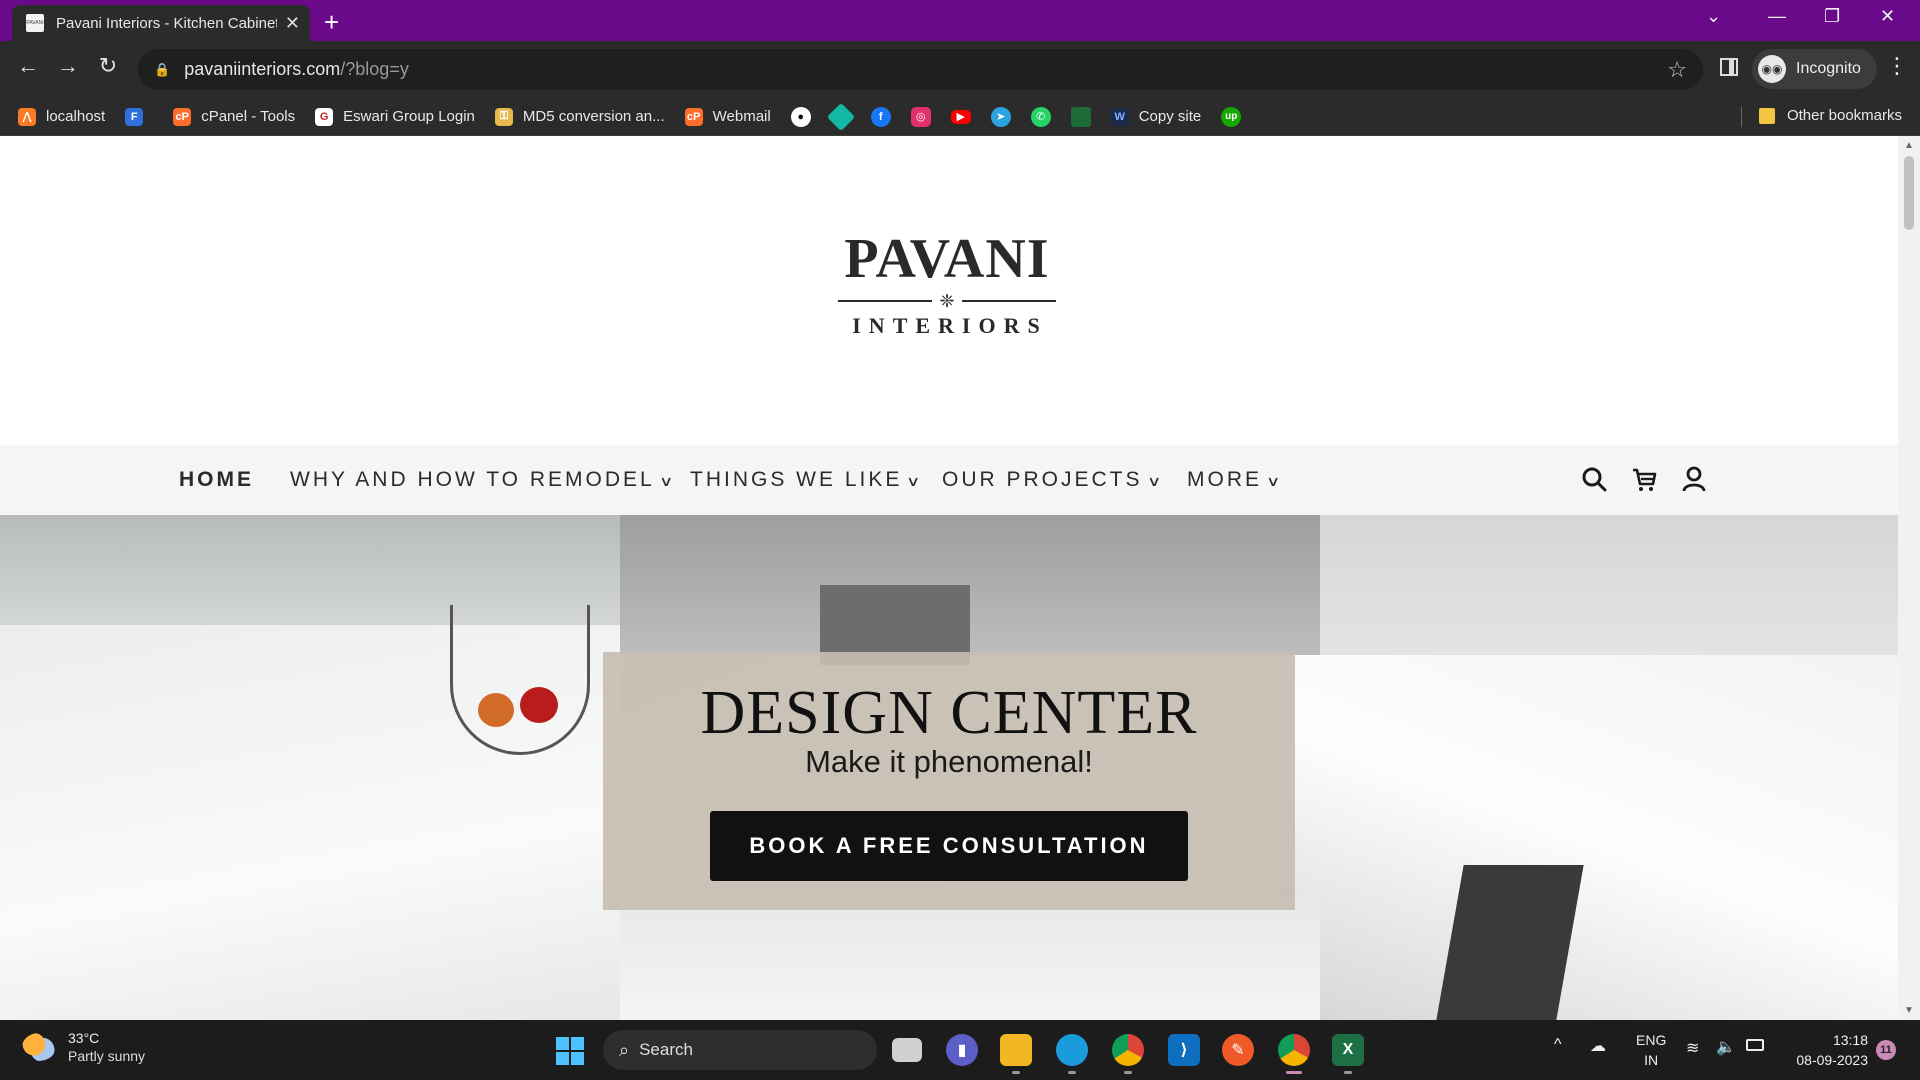  What do you see at coordinates (800, 116) in the screenshot?
I see `github-icon: ●` at bounding box center [800, 116].